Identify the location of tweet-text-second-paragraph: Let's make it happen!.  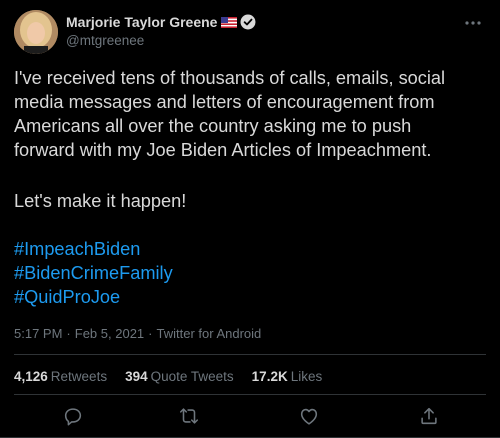
(100, 201).